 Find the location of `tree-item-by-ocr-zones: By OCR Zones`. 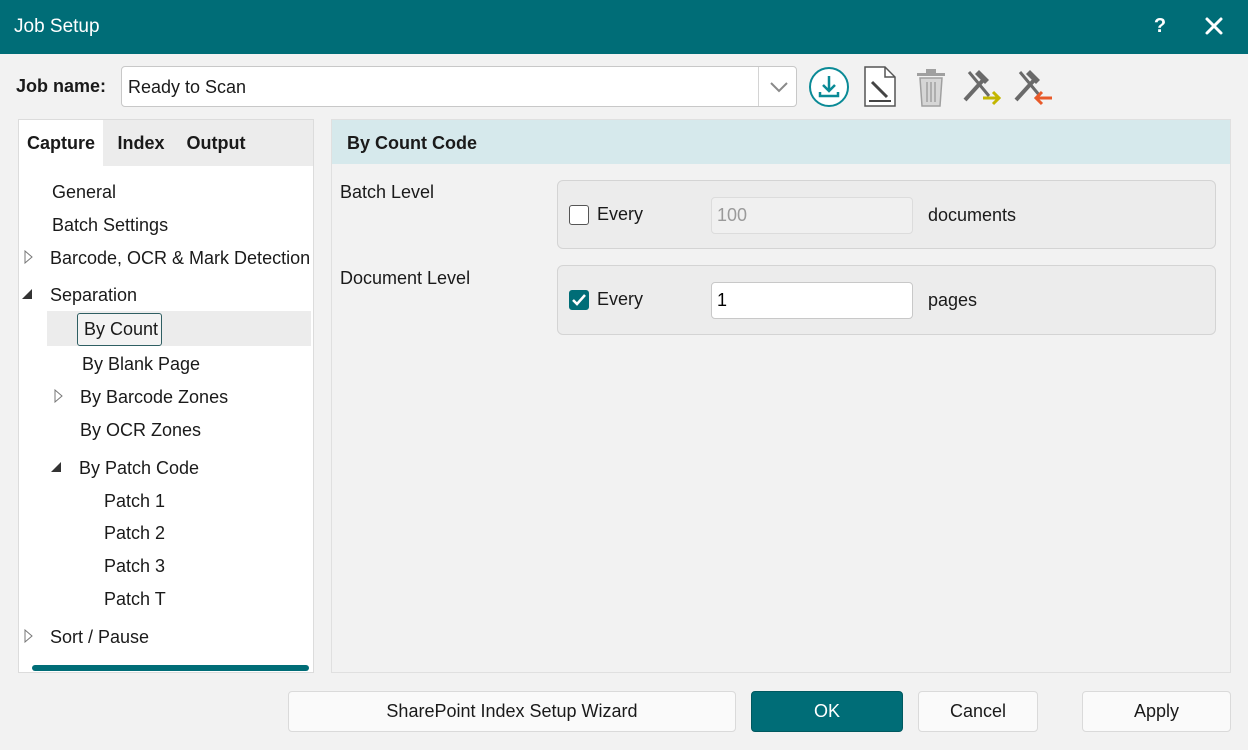

tree-item-by-ocr-zones: By OCR Zones is located at coordinates (140, 430).